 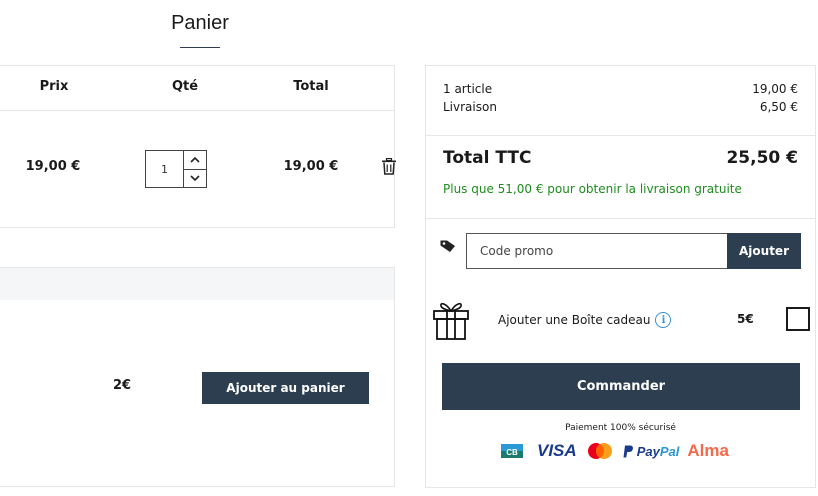 I want to click on secure-payment-text: Paiement 100% sécurisé, so click(x=620, y=428).